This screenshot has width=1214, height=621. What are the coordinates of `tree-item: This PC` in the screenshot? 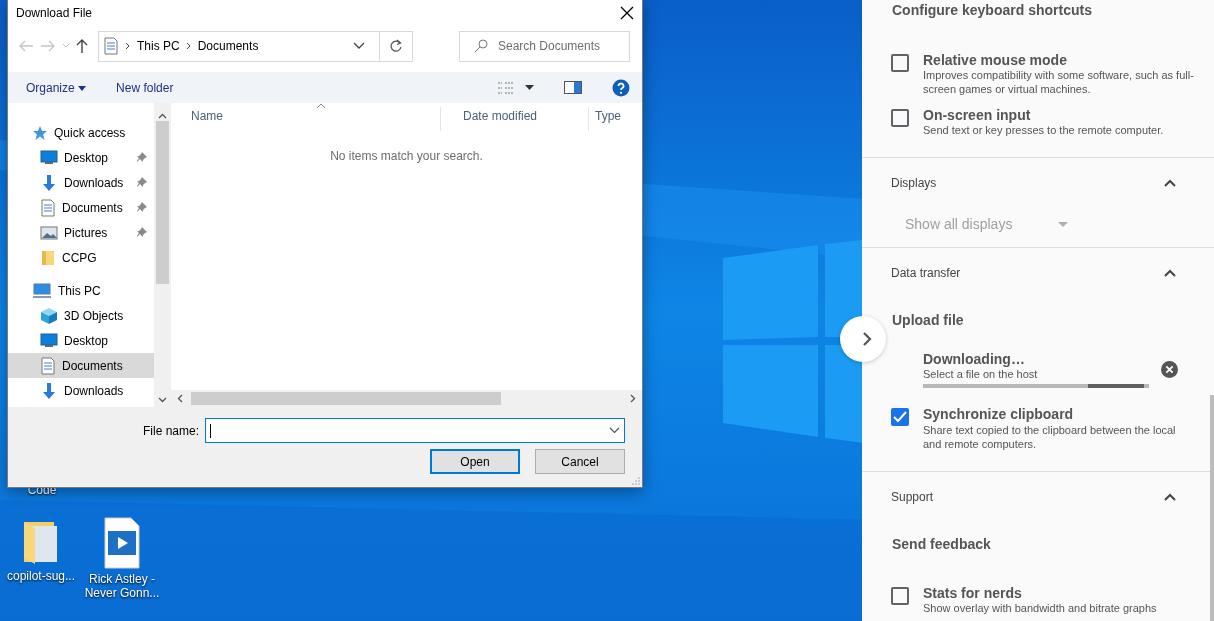 It's located at (81, 290).